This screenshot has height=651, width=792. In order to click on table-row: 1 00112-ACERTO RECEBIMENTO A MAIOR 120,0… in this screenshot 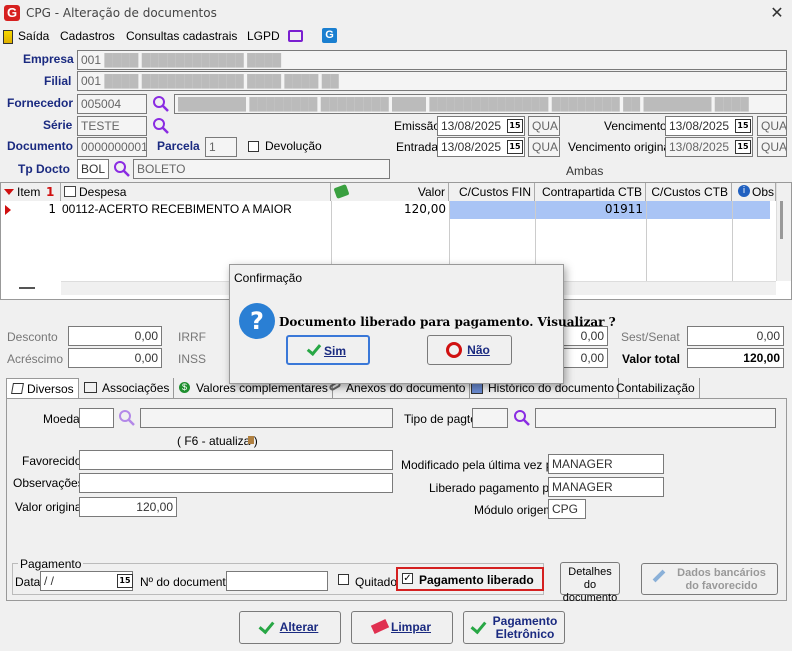, I will do `click(388, 210)`.